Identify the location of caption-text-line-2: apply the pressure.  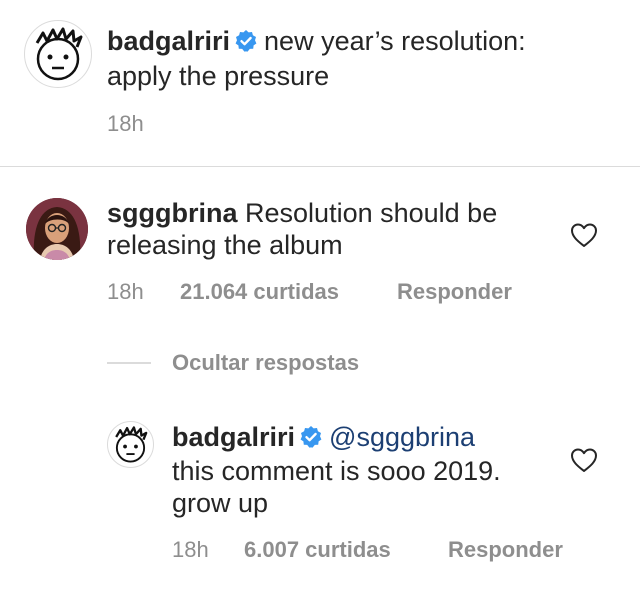
(218, 76).